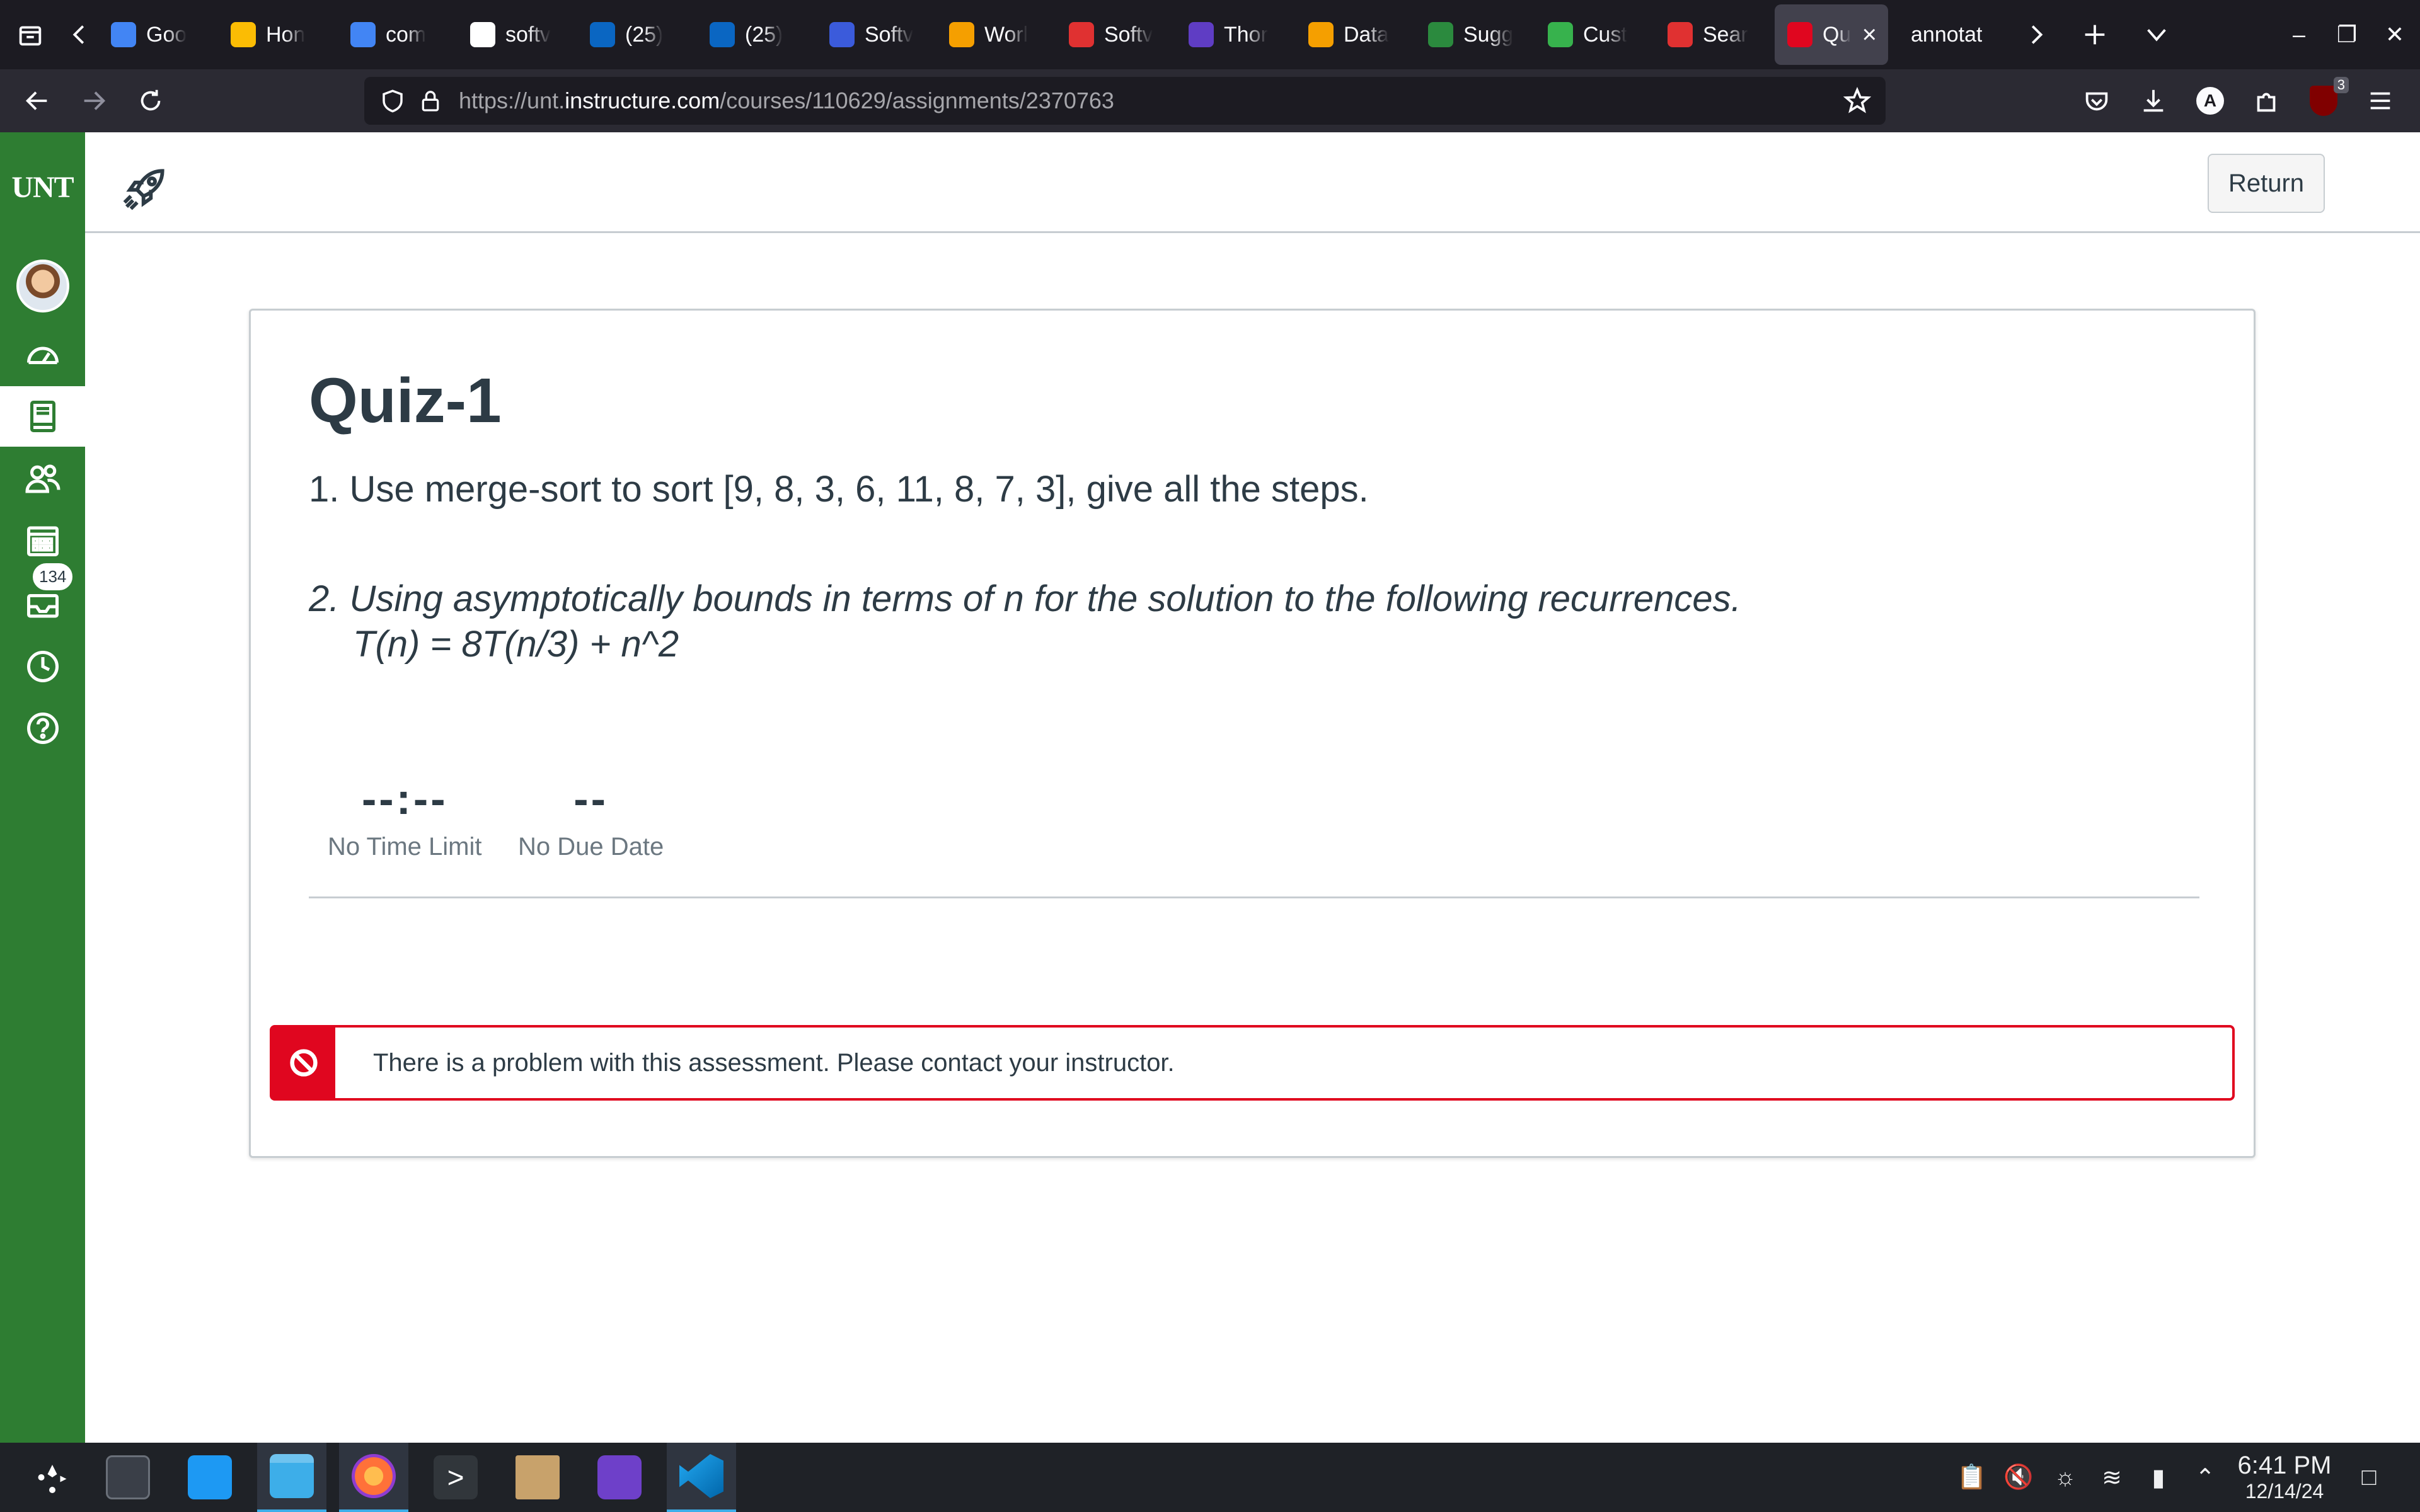 The image size is (2420, 1512). What do you see at coordinates (2381, 100) in the screenshot?
I see `menu-icon` at bounding box center [2381, 100].